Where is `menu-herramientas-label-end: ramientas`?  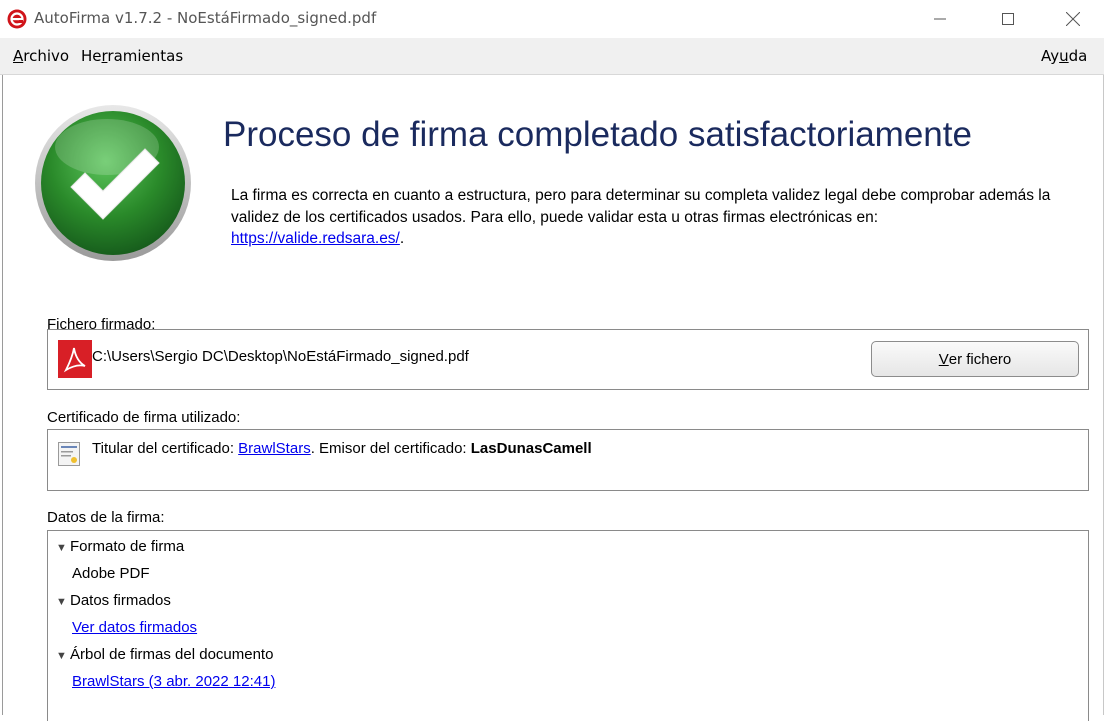 menu-herramientas-label-end: ramientas is located at coordinates (145, 56).